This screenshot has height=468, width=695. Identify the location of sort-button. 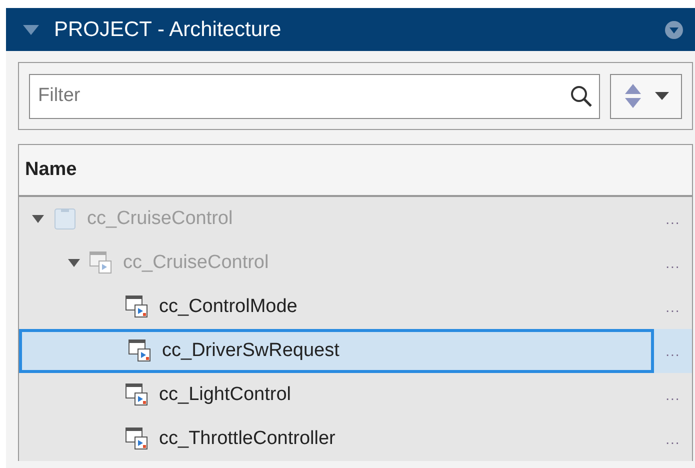
(646, 96).